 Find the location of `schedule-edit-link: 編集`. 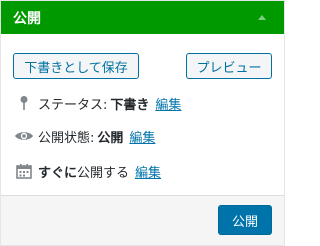

schedule-edit-link: 編集 is located at coordinates (148, 171).